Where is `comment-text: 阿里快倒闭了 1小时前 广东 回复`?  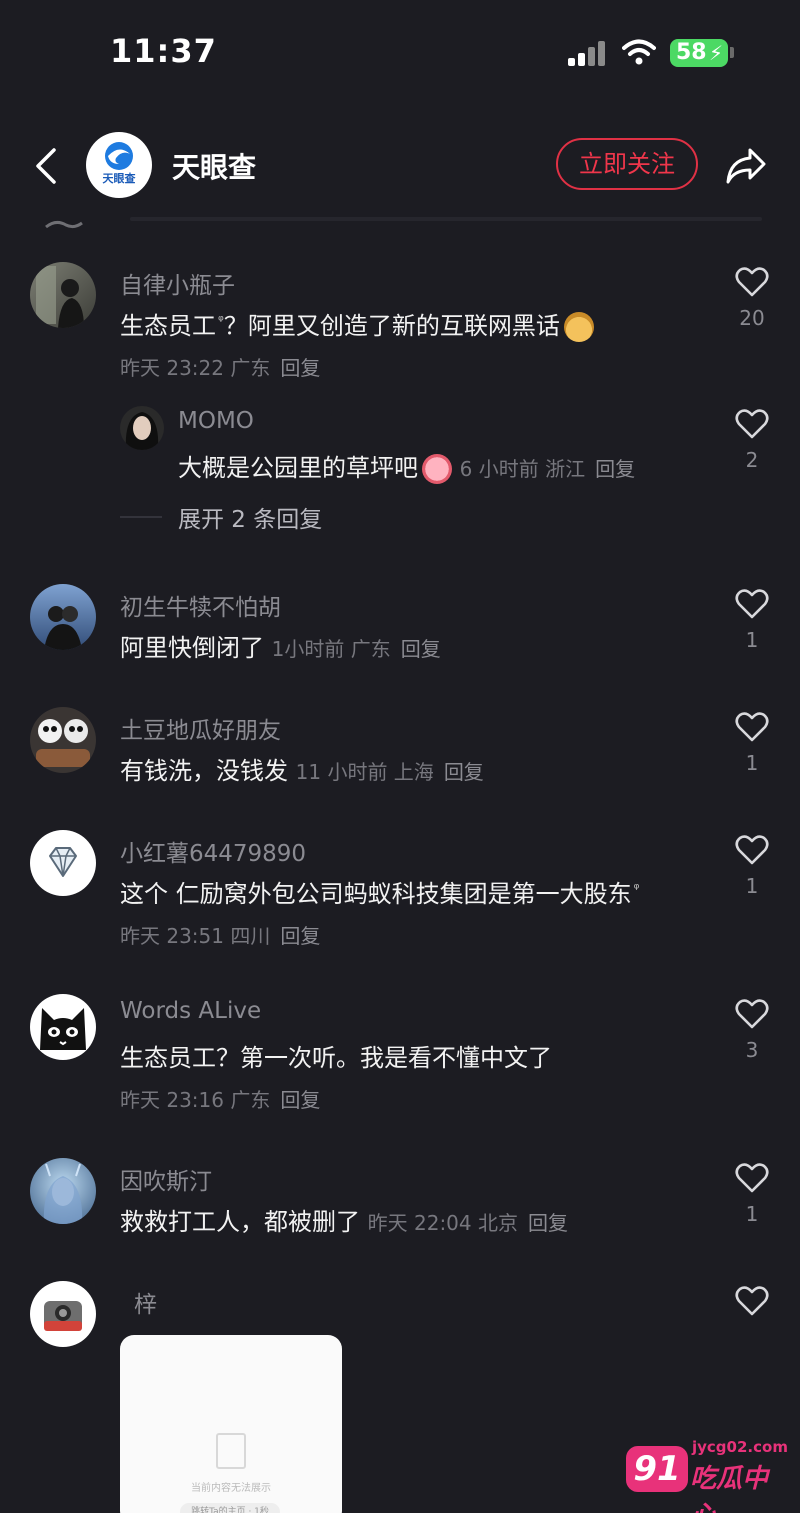
comment-text: 阿里快倒闭了 1小时前 广东 回复 is located at coordinates (280, 645).